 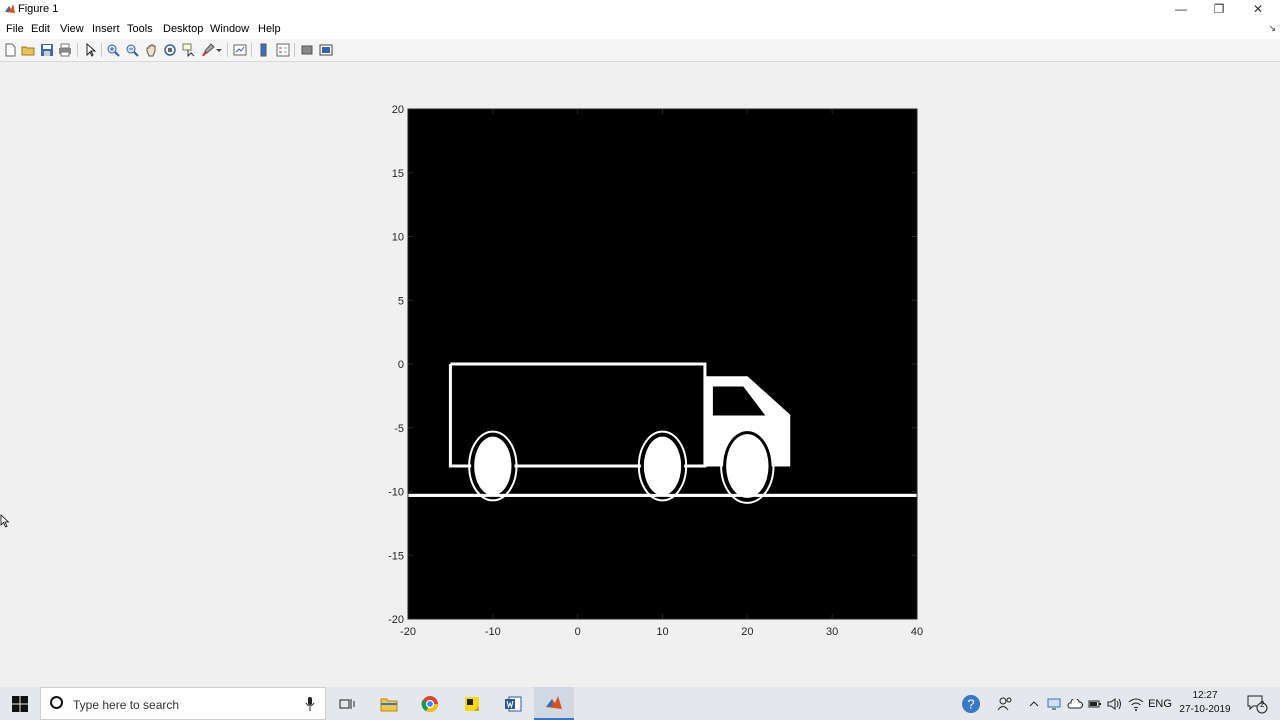 What do you see at coordinates (1075, 703) in the screenshot?
I see `onedrive-icon` at bounding box center [1075, 703].